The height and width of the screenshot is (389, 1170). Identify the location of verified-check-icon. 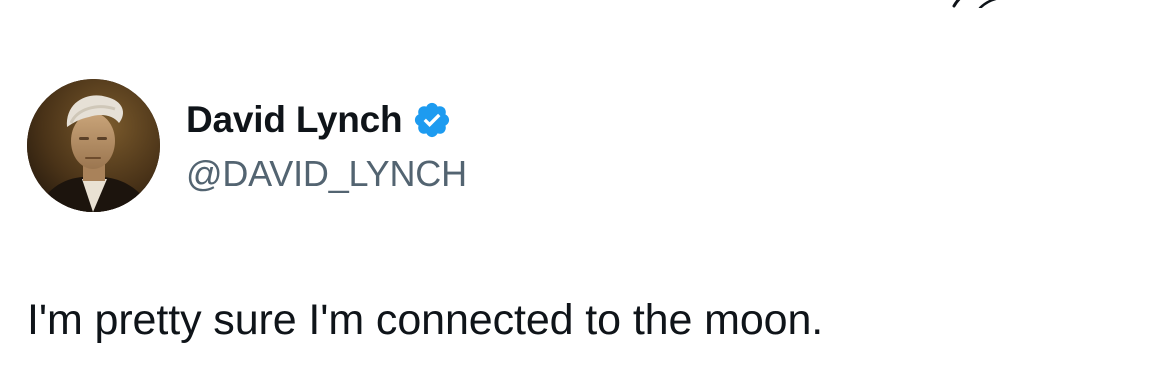
(432, 120).